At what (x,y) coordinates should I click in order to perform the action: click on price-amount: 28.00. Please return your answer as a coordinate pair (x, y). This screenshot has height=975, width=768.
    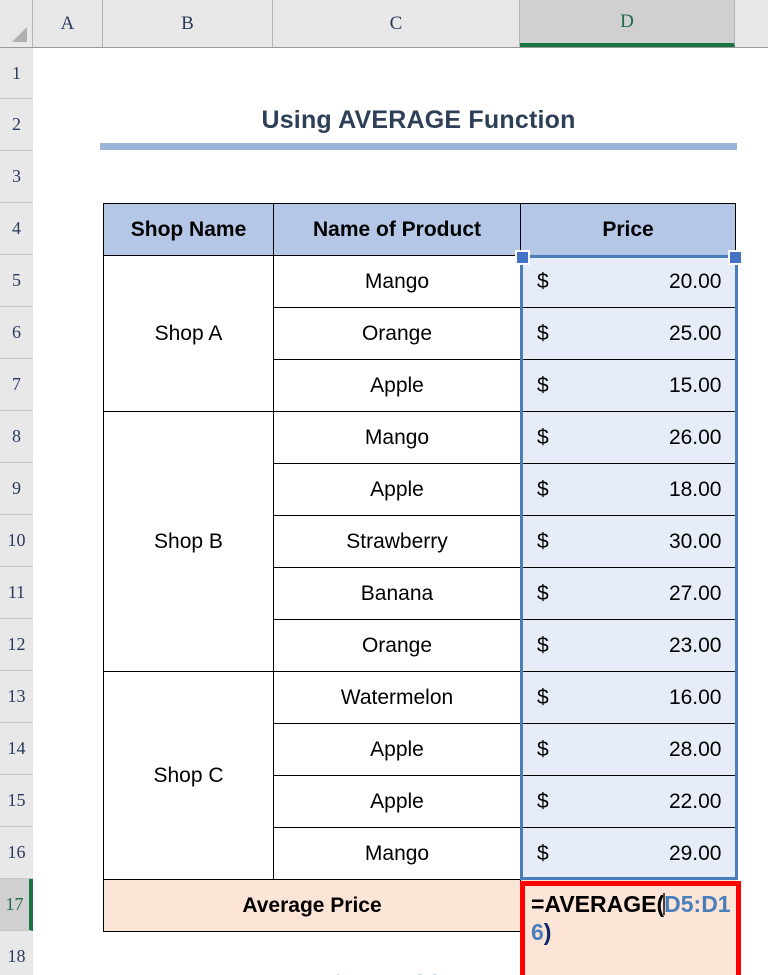
    Looking at the image, I should click on (695, 749).